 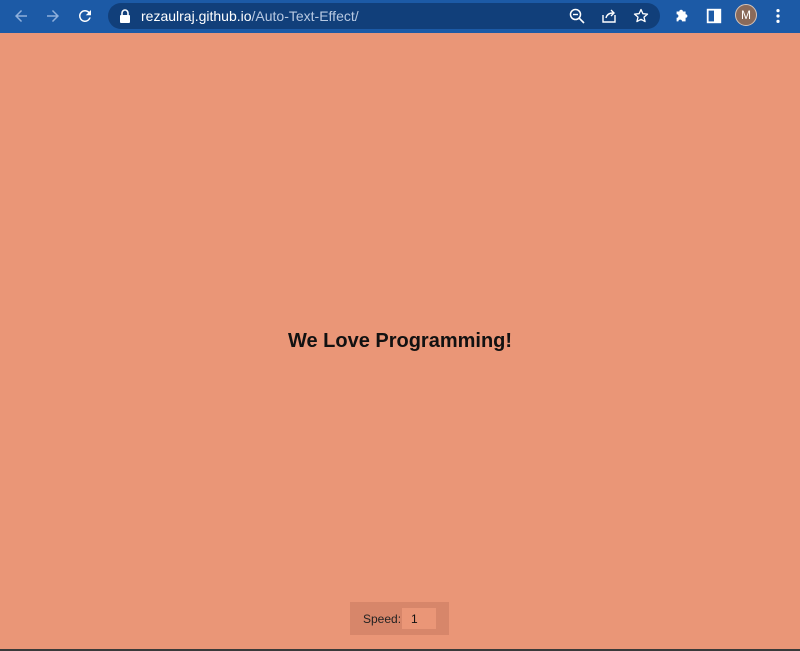 I want to click on lock-icon, so click(x=125, y=16).